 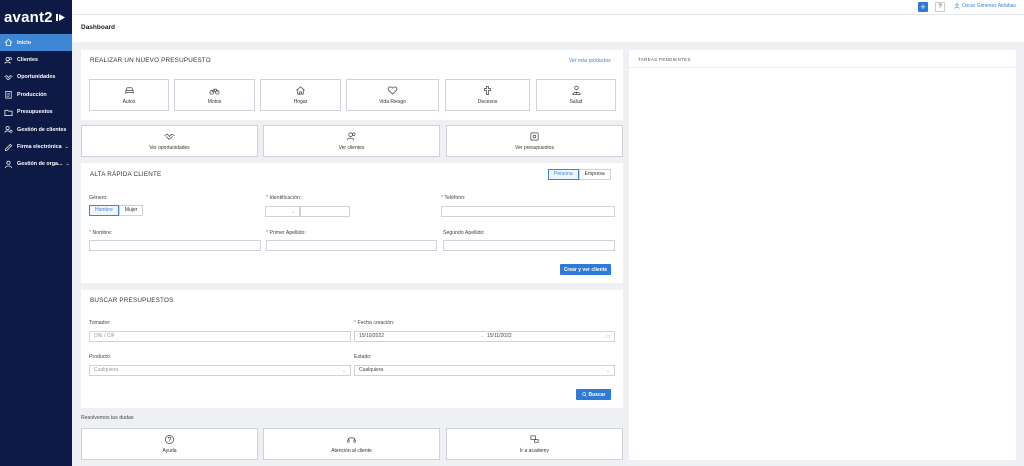 I want to click on user-name: Oscar Gimenez Aldabas, so click(x=989, y=6).